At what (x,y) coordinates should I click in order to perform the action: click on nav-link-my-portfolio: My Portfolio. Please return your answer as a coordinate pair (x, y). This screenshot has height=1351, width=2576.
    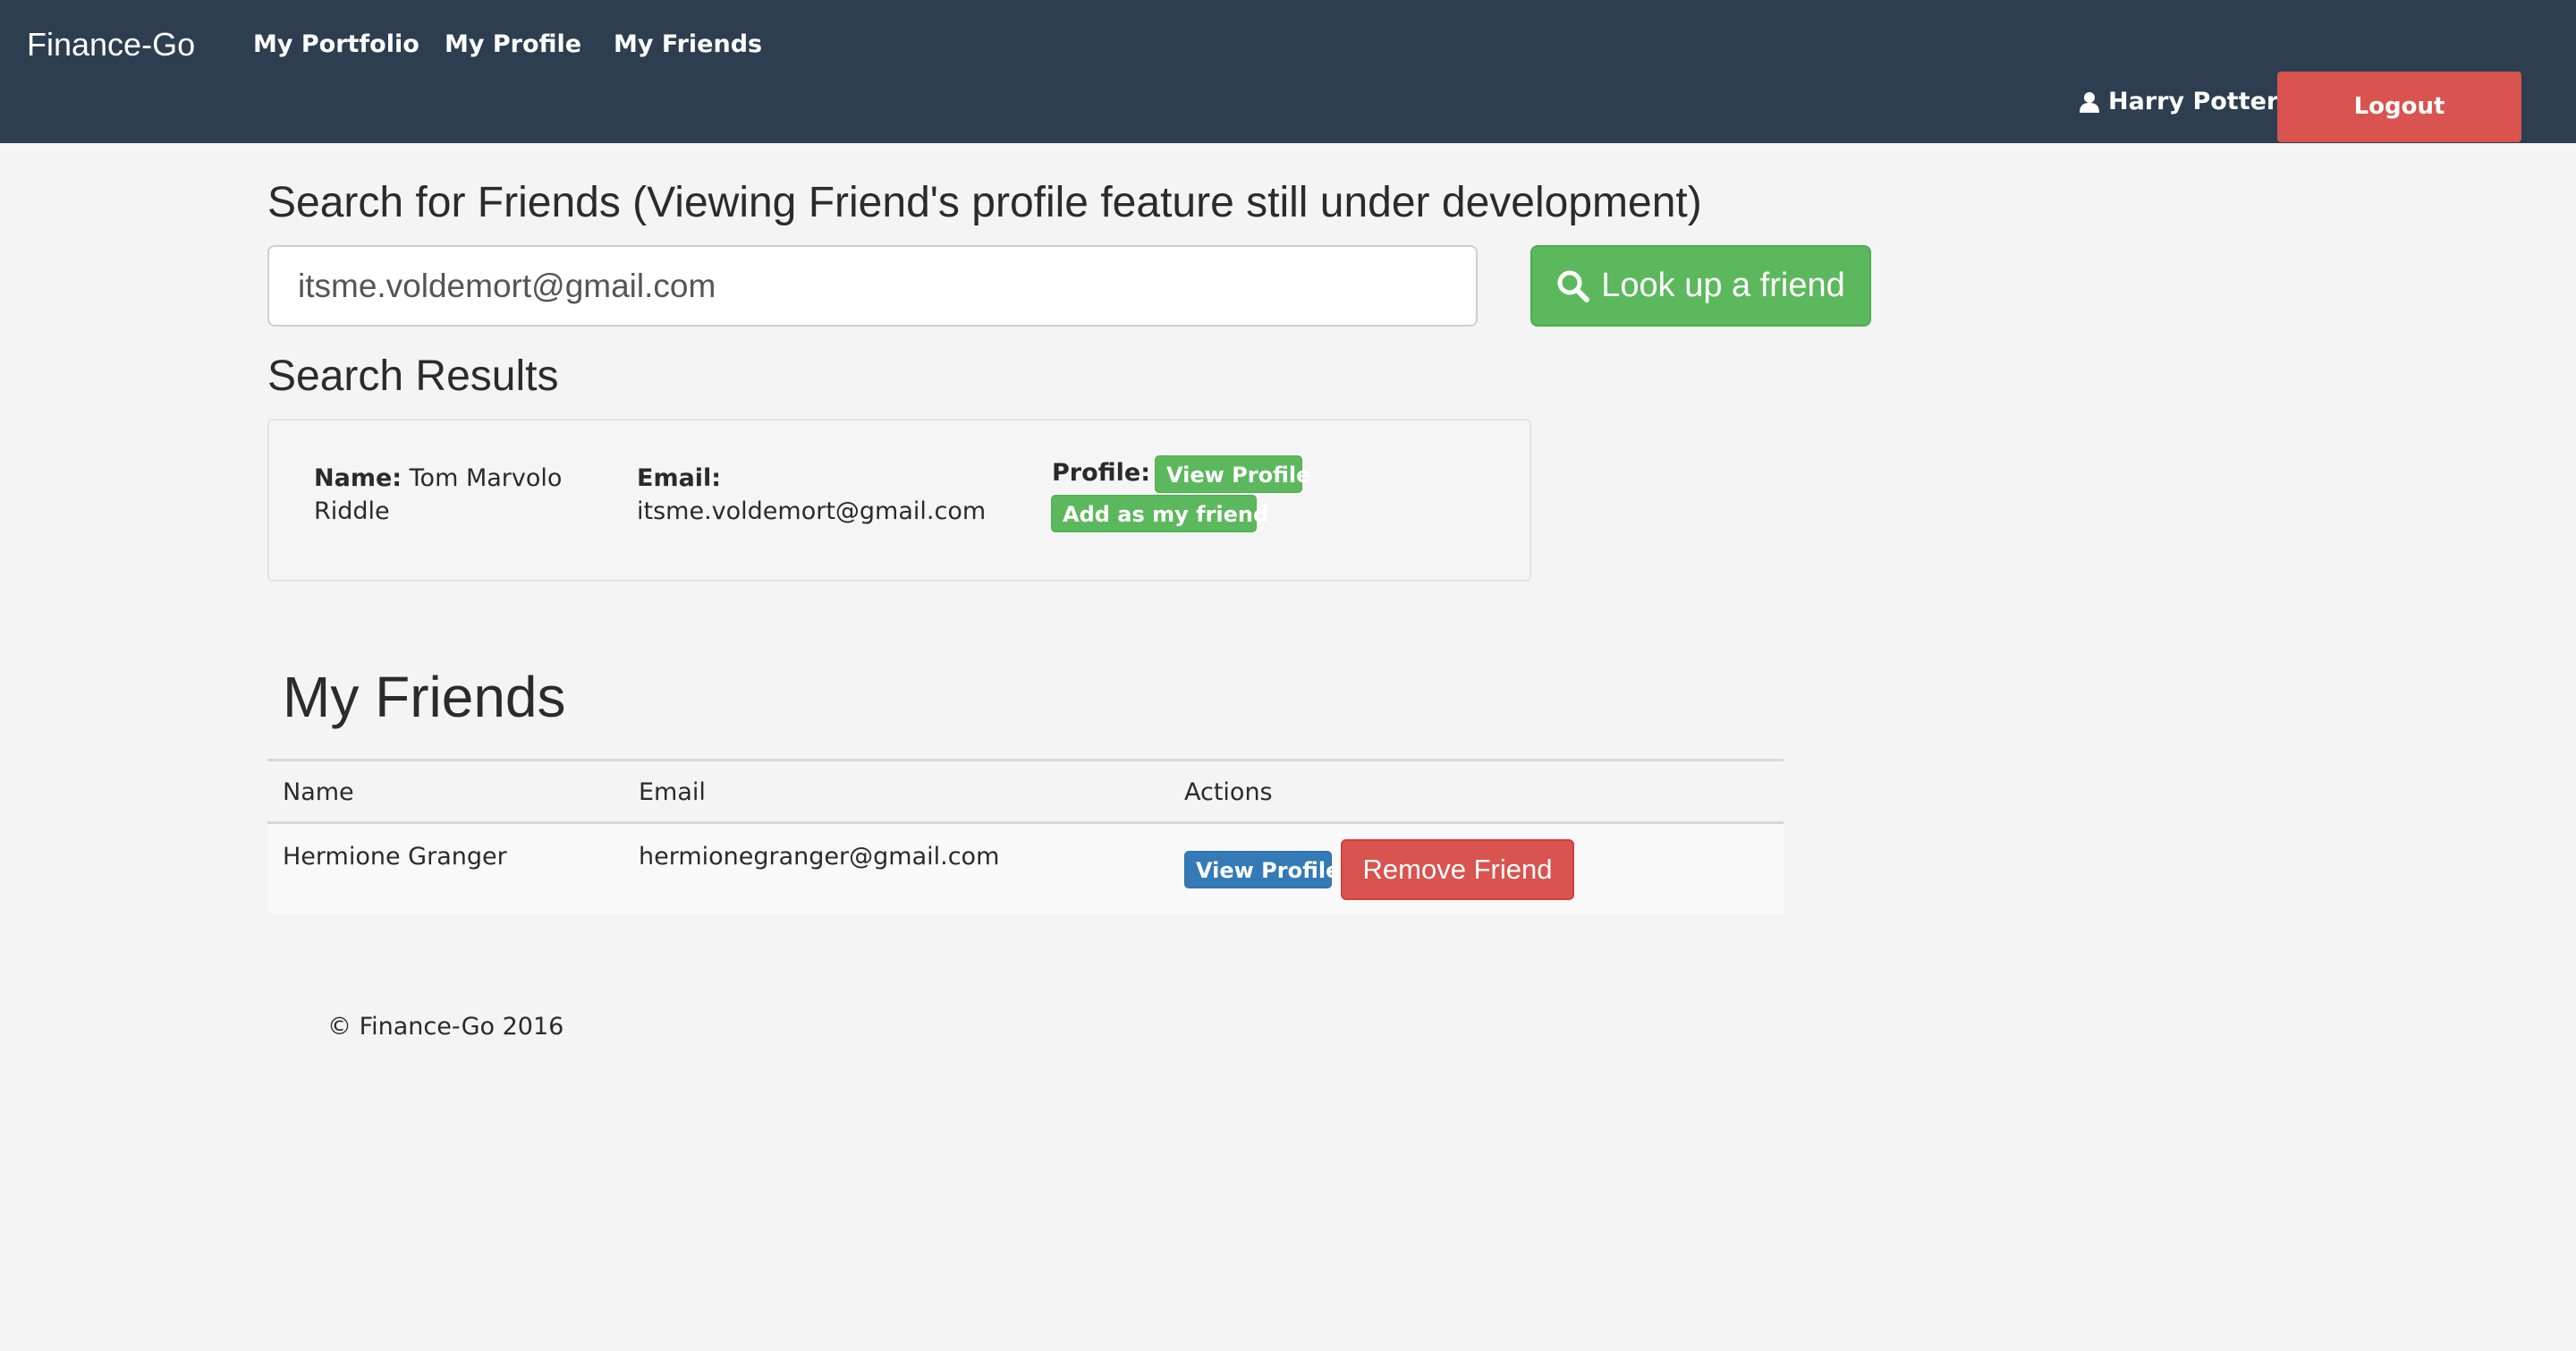
    Looking at the image, I should click on (336, 44).